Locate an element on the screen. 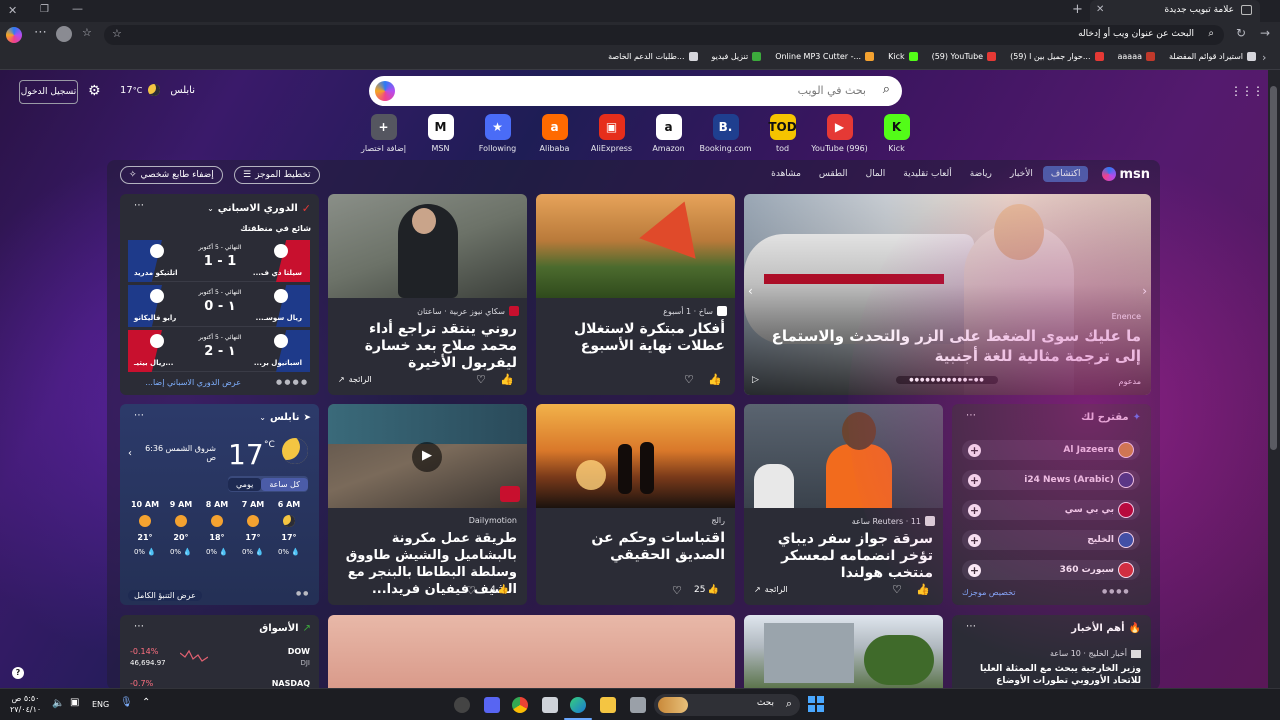 The height and width of the screenshot is (720, 1280). task-view-icon is located at coordinates (638, 705).